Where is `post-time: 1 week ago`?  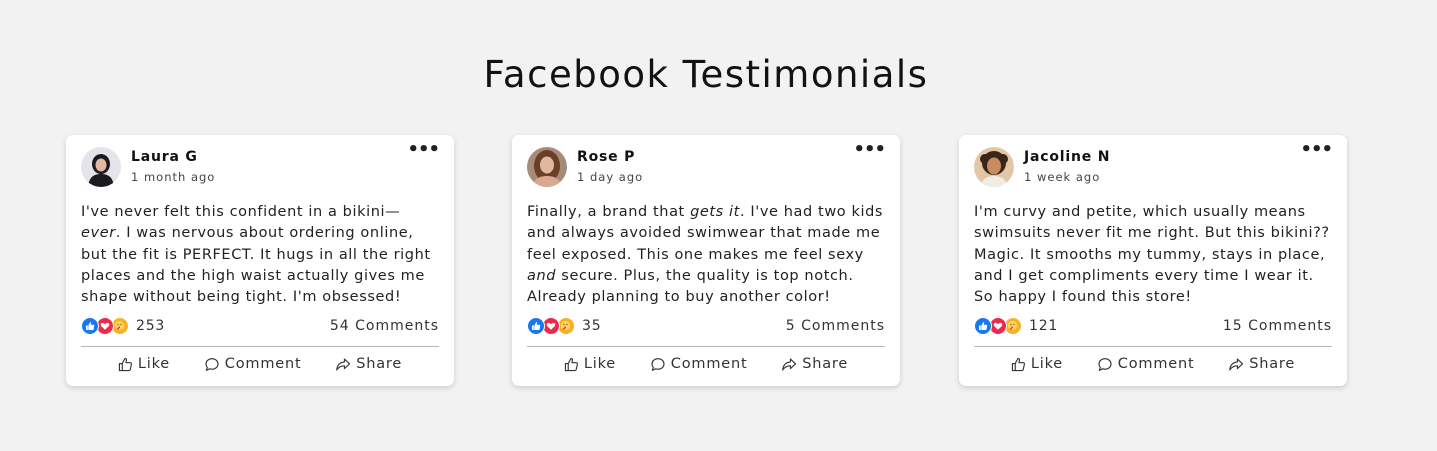
post-time: 1 week ago is located at coordinates (1067, 177).